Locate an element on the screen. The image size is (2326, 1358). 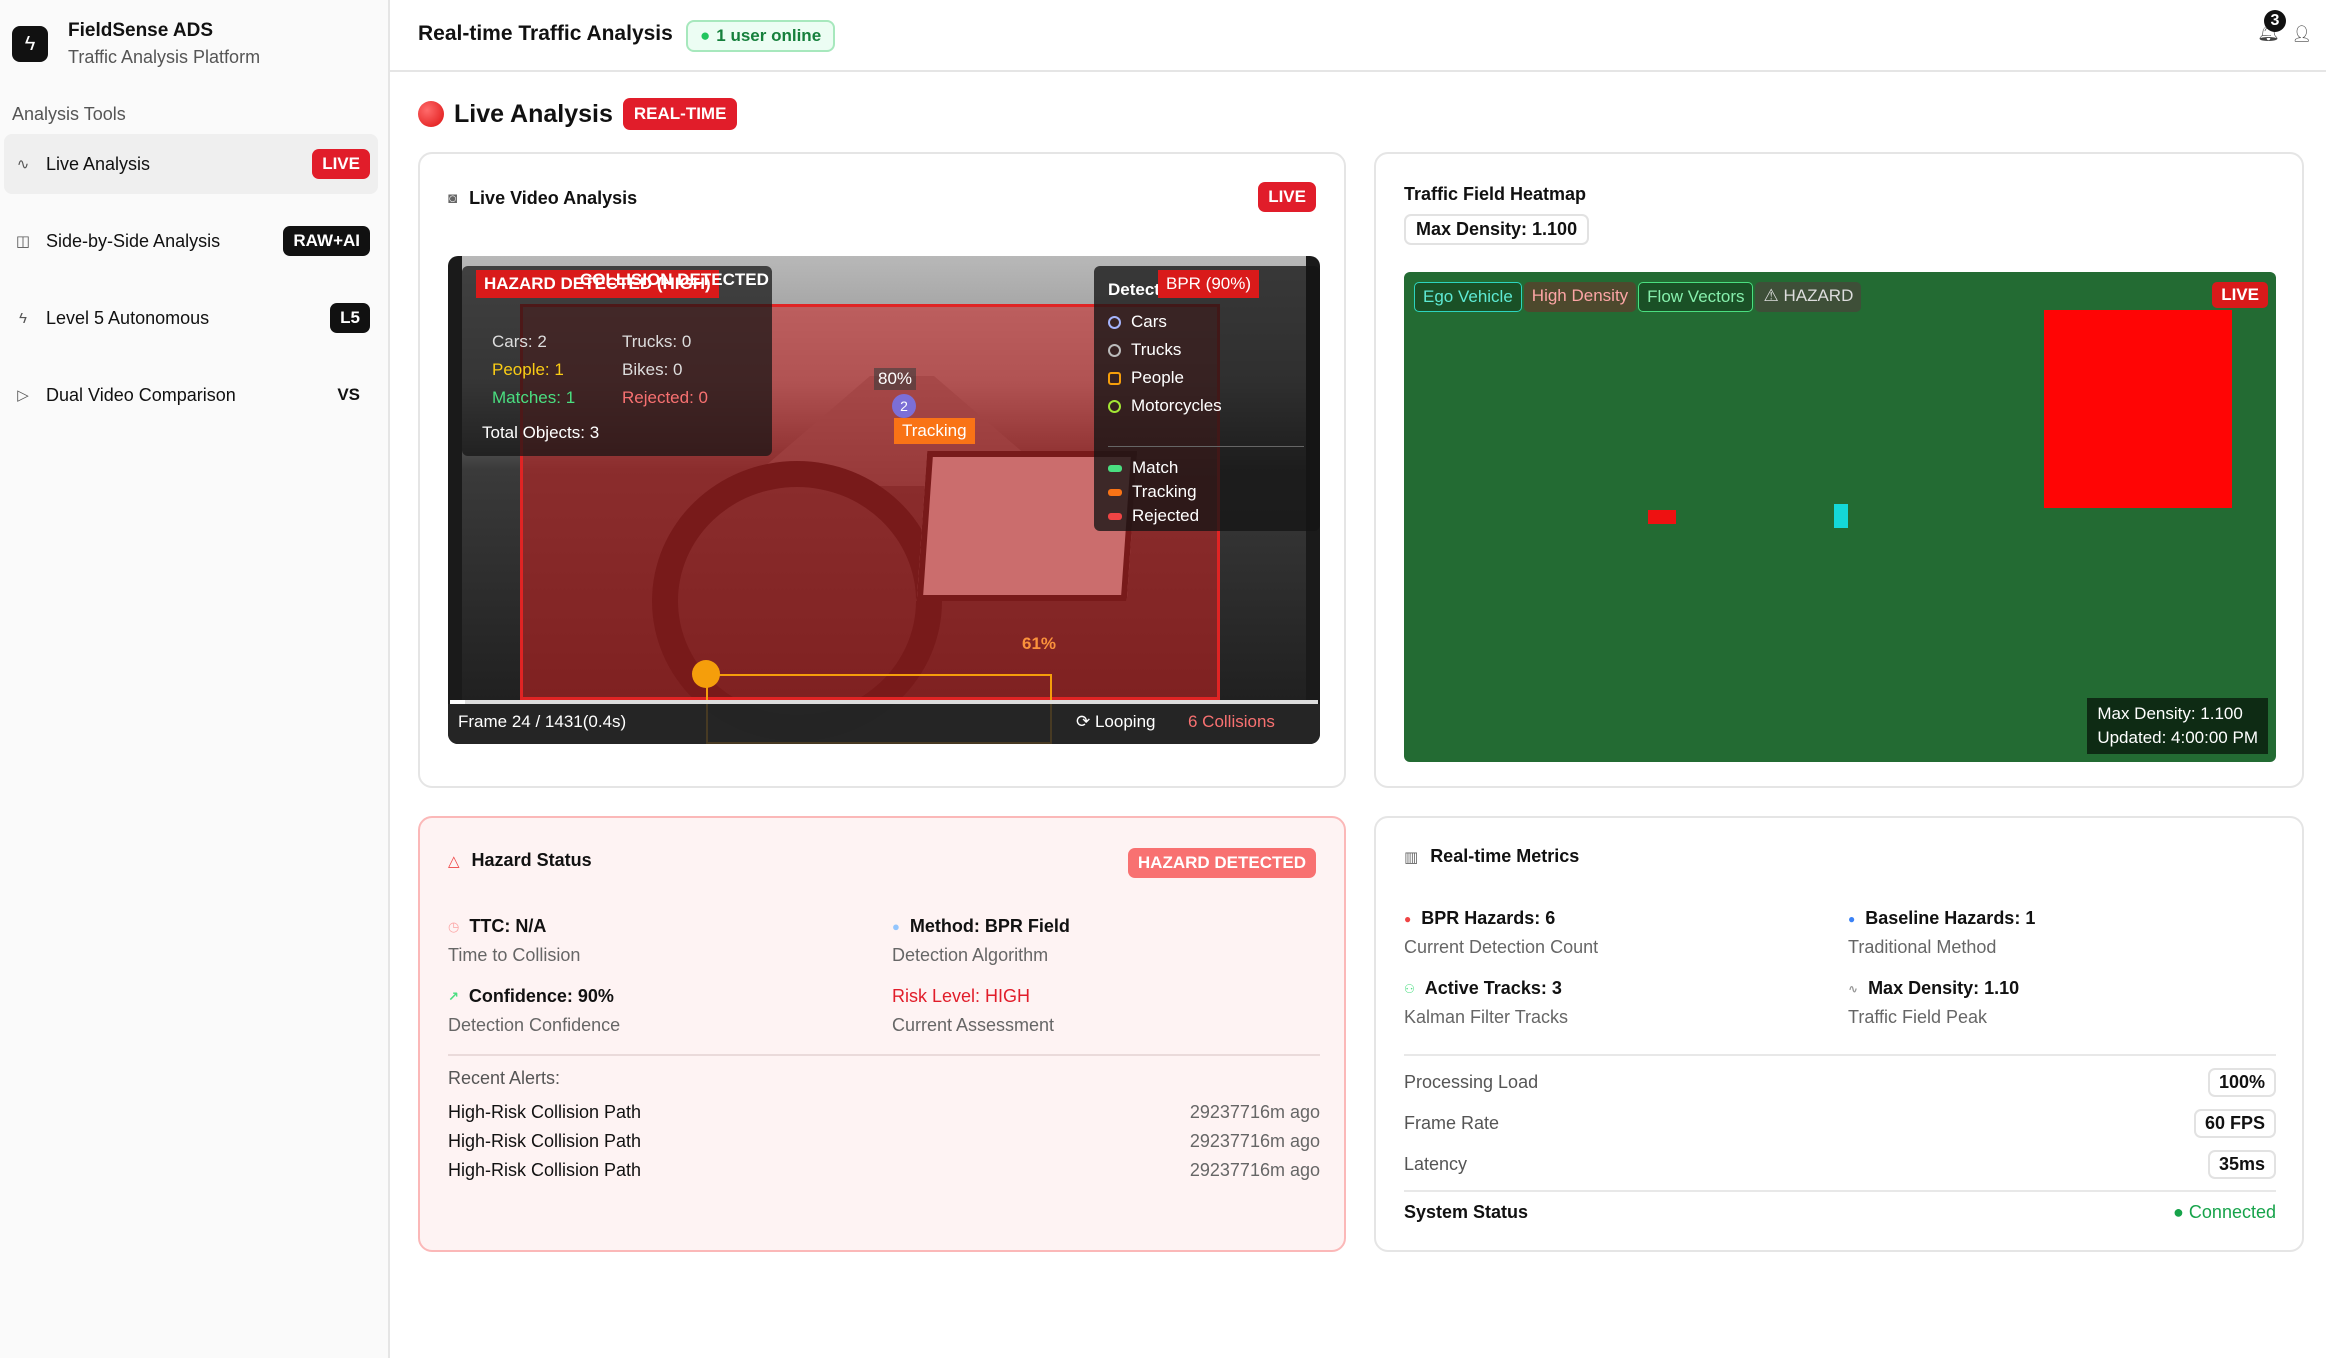
brand-subtitle: Traffic Analysis Platform is located at coordinates (164, 57).